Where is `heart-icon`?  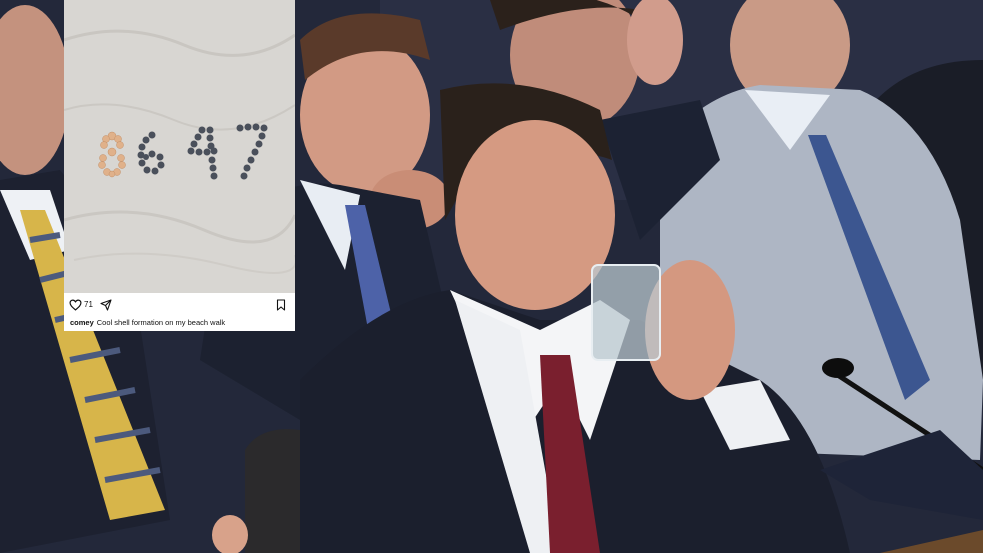 heart-icon is located at coordinates (75, 305).